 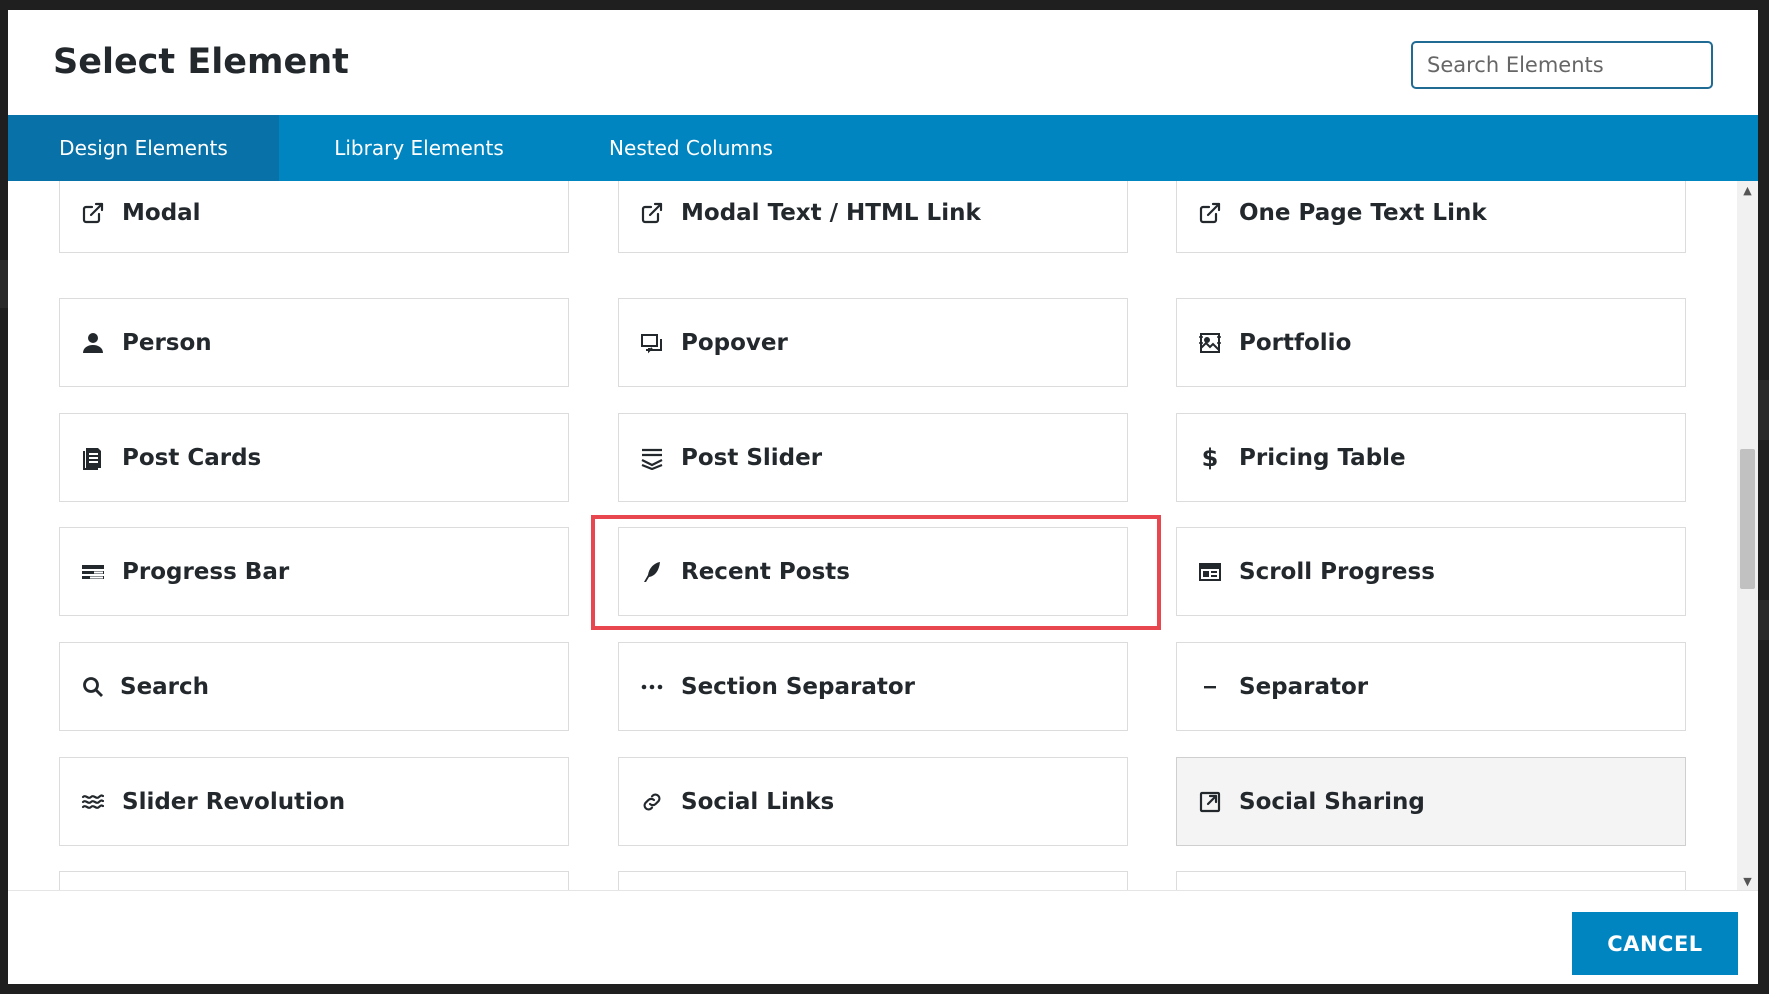 What do you see at coordinates (93, 572) in the screenshot?
I see `bars-icon` at bounding box center [93, 572].